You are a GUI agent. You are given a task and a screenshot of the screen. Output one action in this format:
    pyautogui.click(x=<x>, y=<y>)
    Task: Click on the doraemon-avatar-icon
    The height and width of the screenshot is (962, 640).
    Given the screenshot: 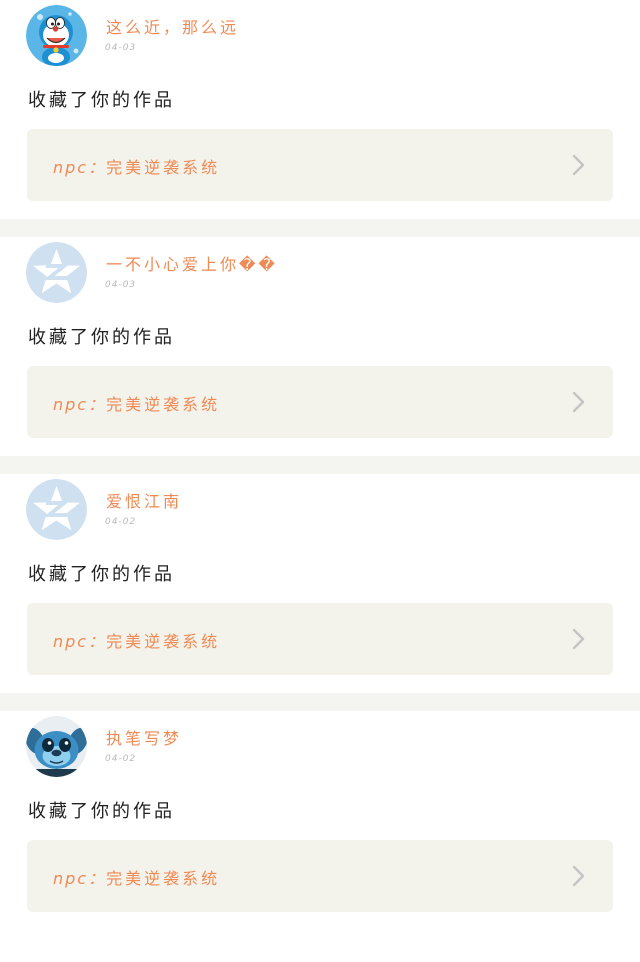 What is the action you would take?
    pyautogui.click(x=56, y=35)
    